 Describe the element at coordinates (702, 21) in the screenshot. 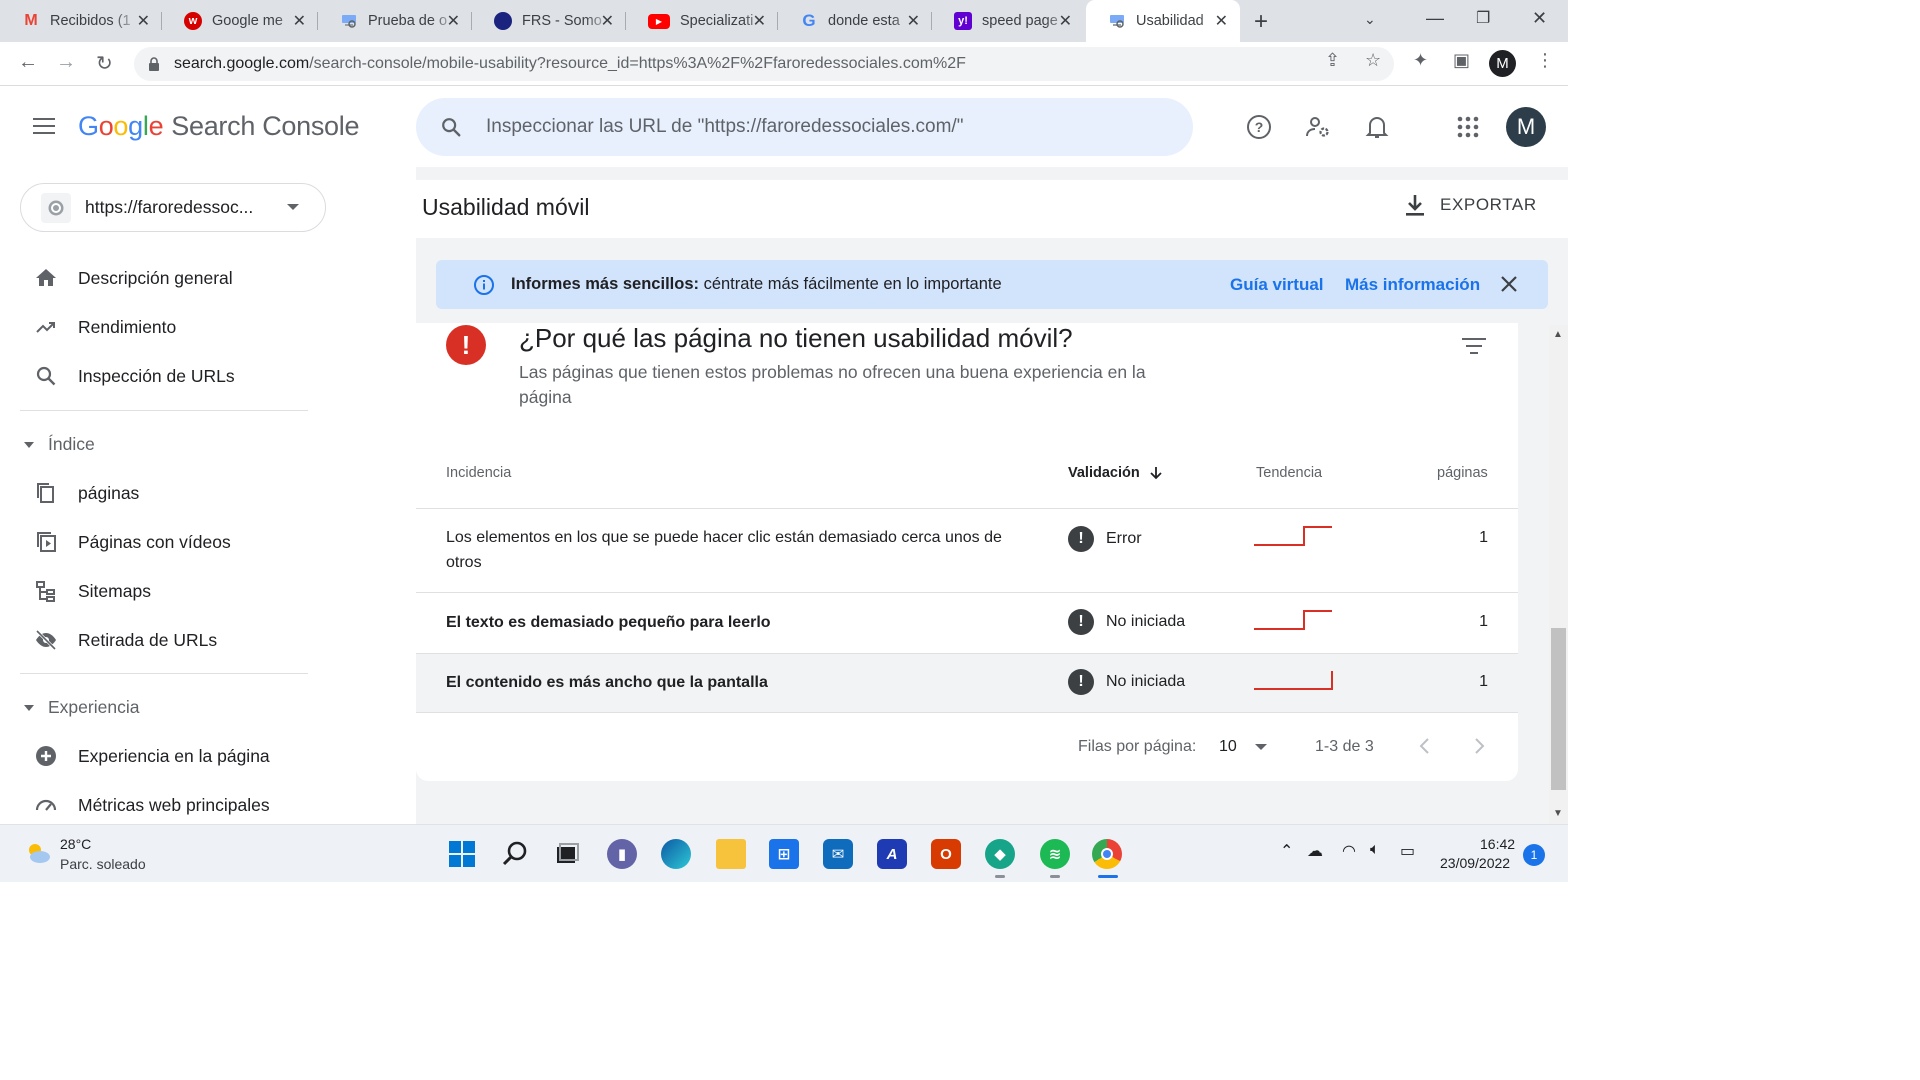

I see `browser-tab: ▶ Specializati ✕` at that location.